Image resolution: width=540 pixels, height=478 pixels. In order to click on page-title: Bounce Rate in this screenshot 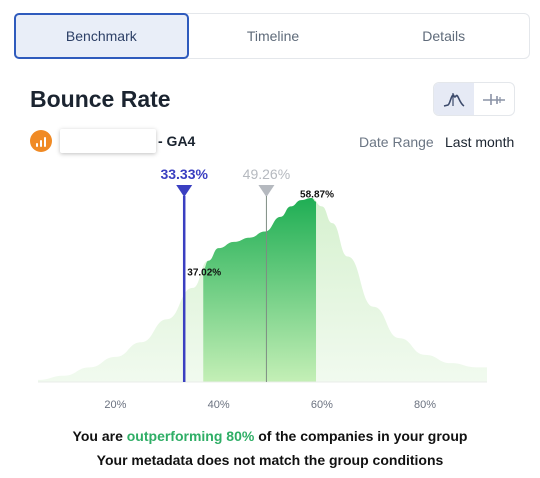, I will do `click(100, 99)`.